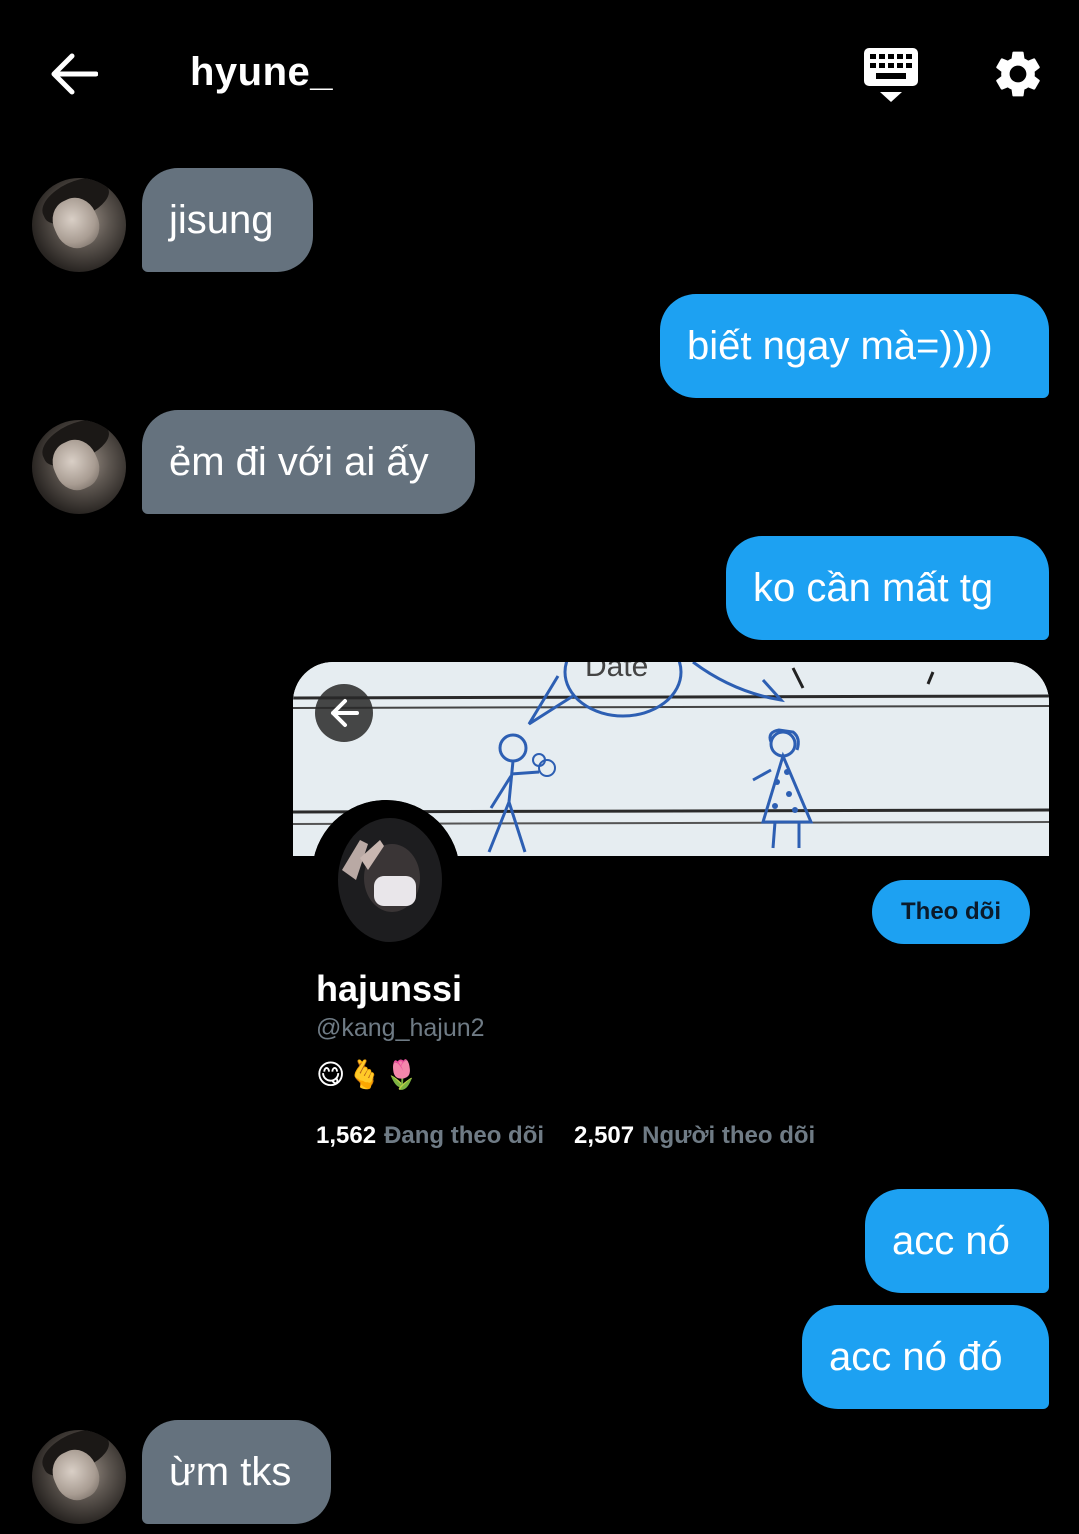 The width and height of the screenshot is (1079, 1534). Describe the element at coordinates (565, 1136) in the screenshot. I see `profile-stats: 1,562 Đang theo dõi 2,507 Người theo dõi` at that location.